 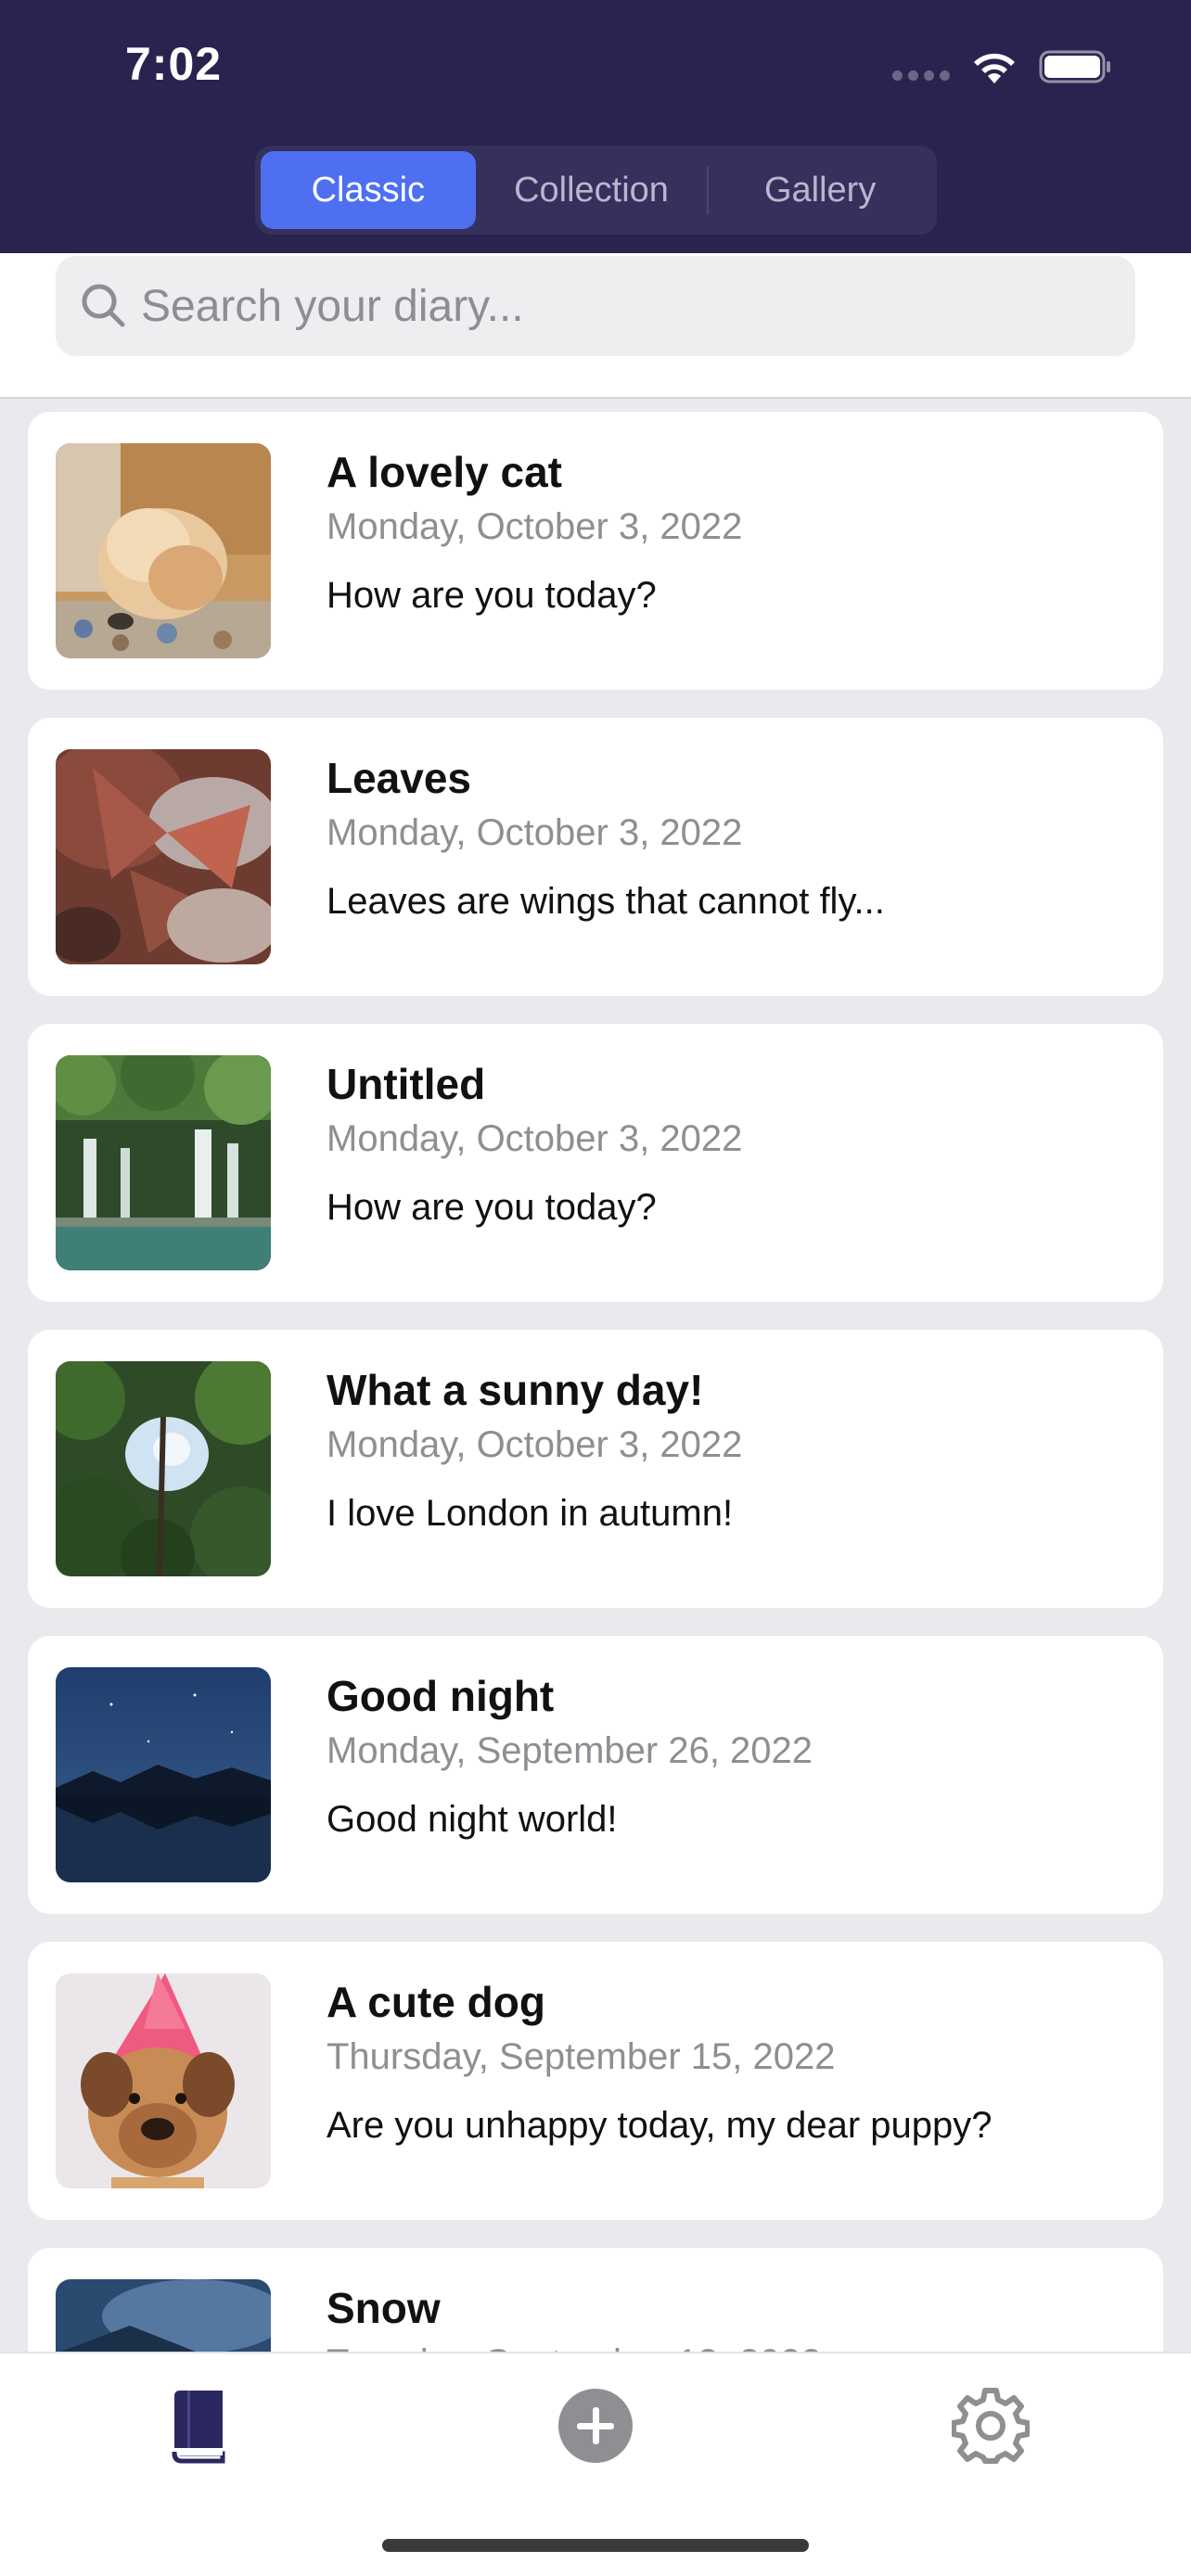 What do you see at coordinates (1074, 66) in the screenshot?
I see `battery-icon` at bounding box center [1074, 66].